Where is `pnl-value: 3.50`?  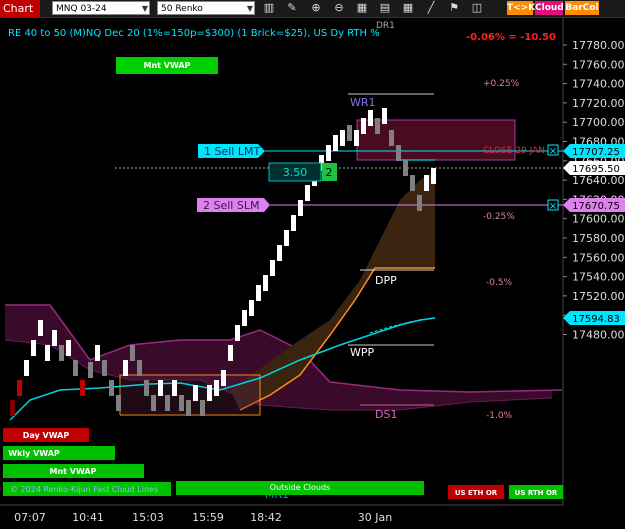
pnl-value: 3.50 is located at coordinates (295, 172).